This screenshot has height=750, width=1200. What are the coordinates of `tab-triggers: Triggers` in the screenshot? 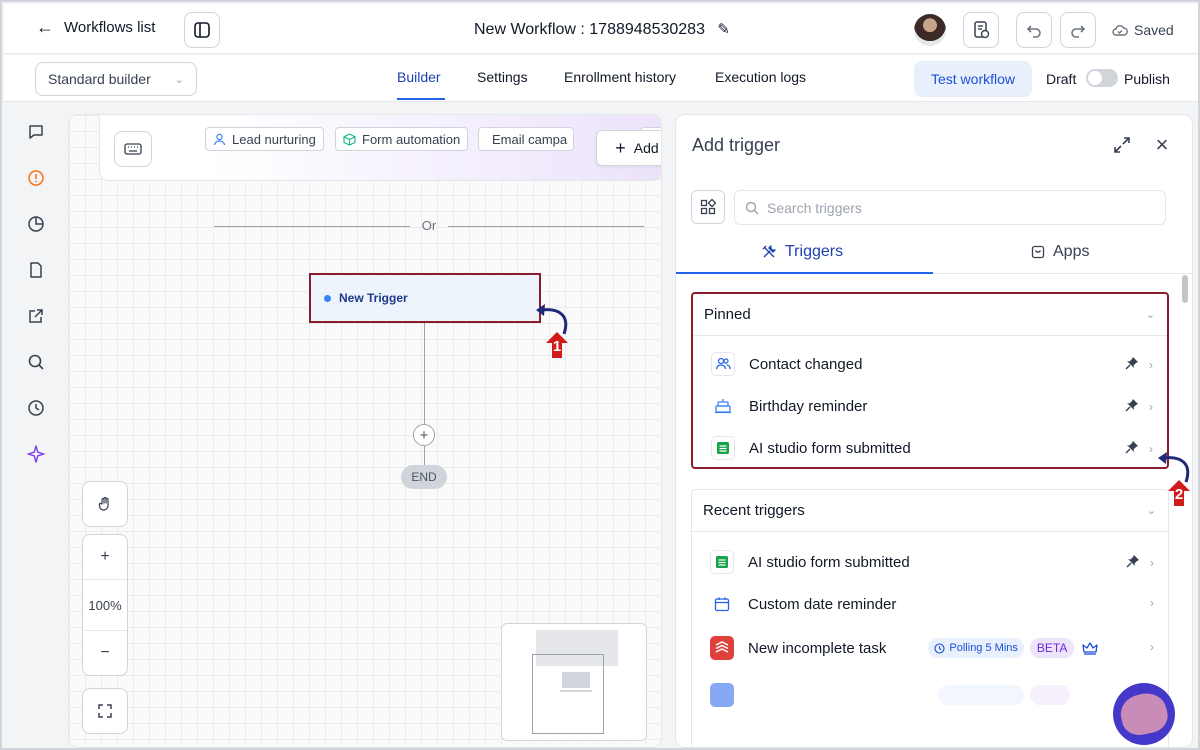 It's located at (802, 252).